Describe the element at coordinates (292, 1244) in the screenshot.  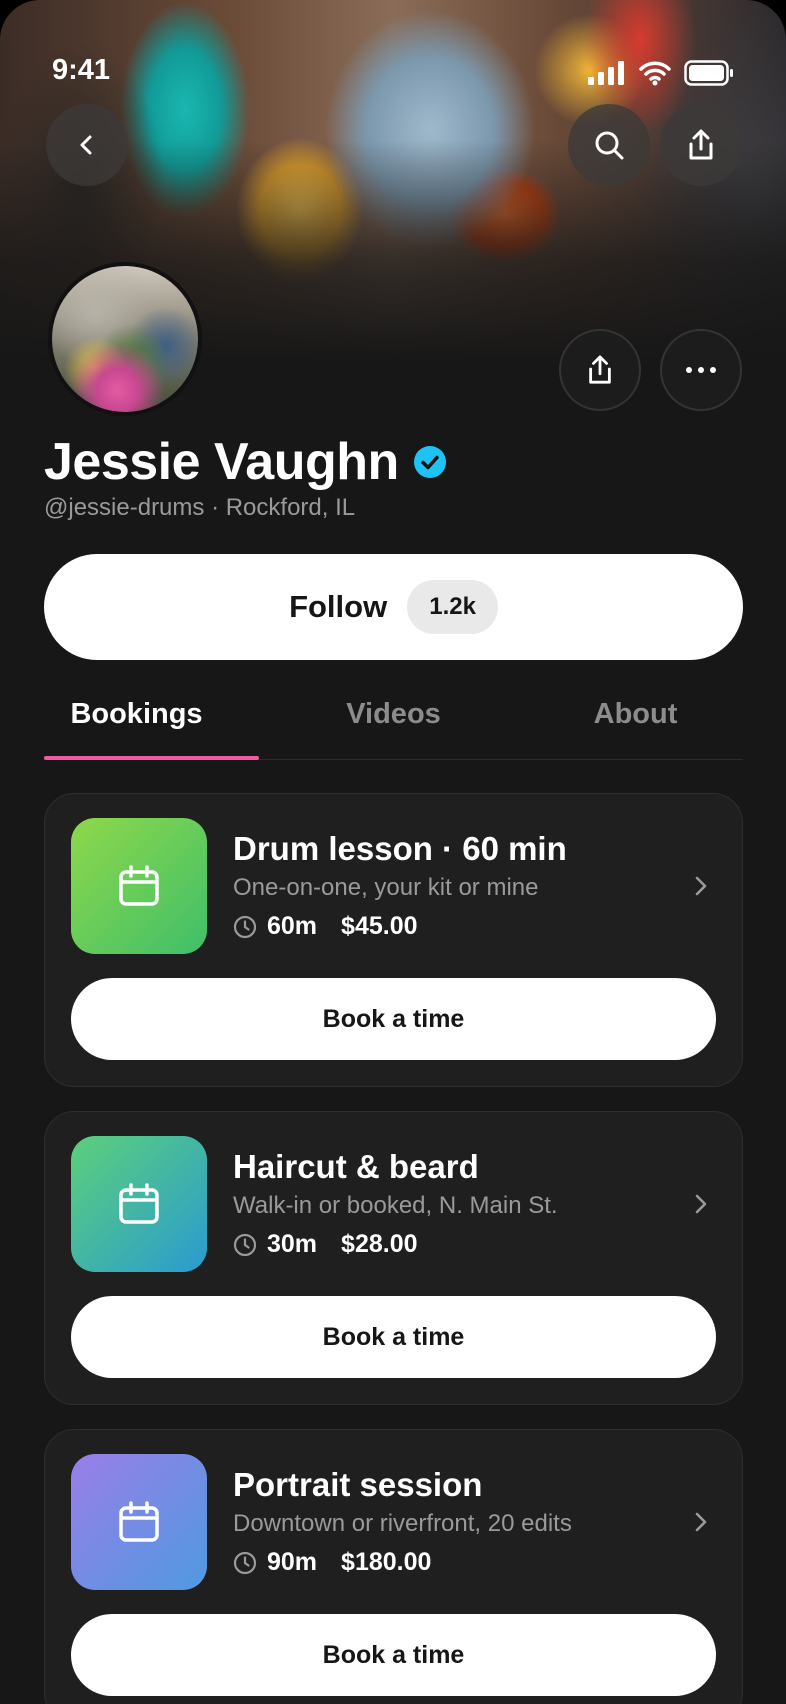
I see `booking-duration: 30m` at that location.